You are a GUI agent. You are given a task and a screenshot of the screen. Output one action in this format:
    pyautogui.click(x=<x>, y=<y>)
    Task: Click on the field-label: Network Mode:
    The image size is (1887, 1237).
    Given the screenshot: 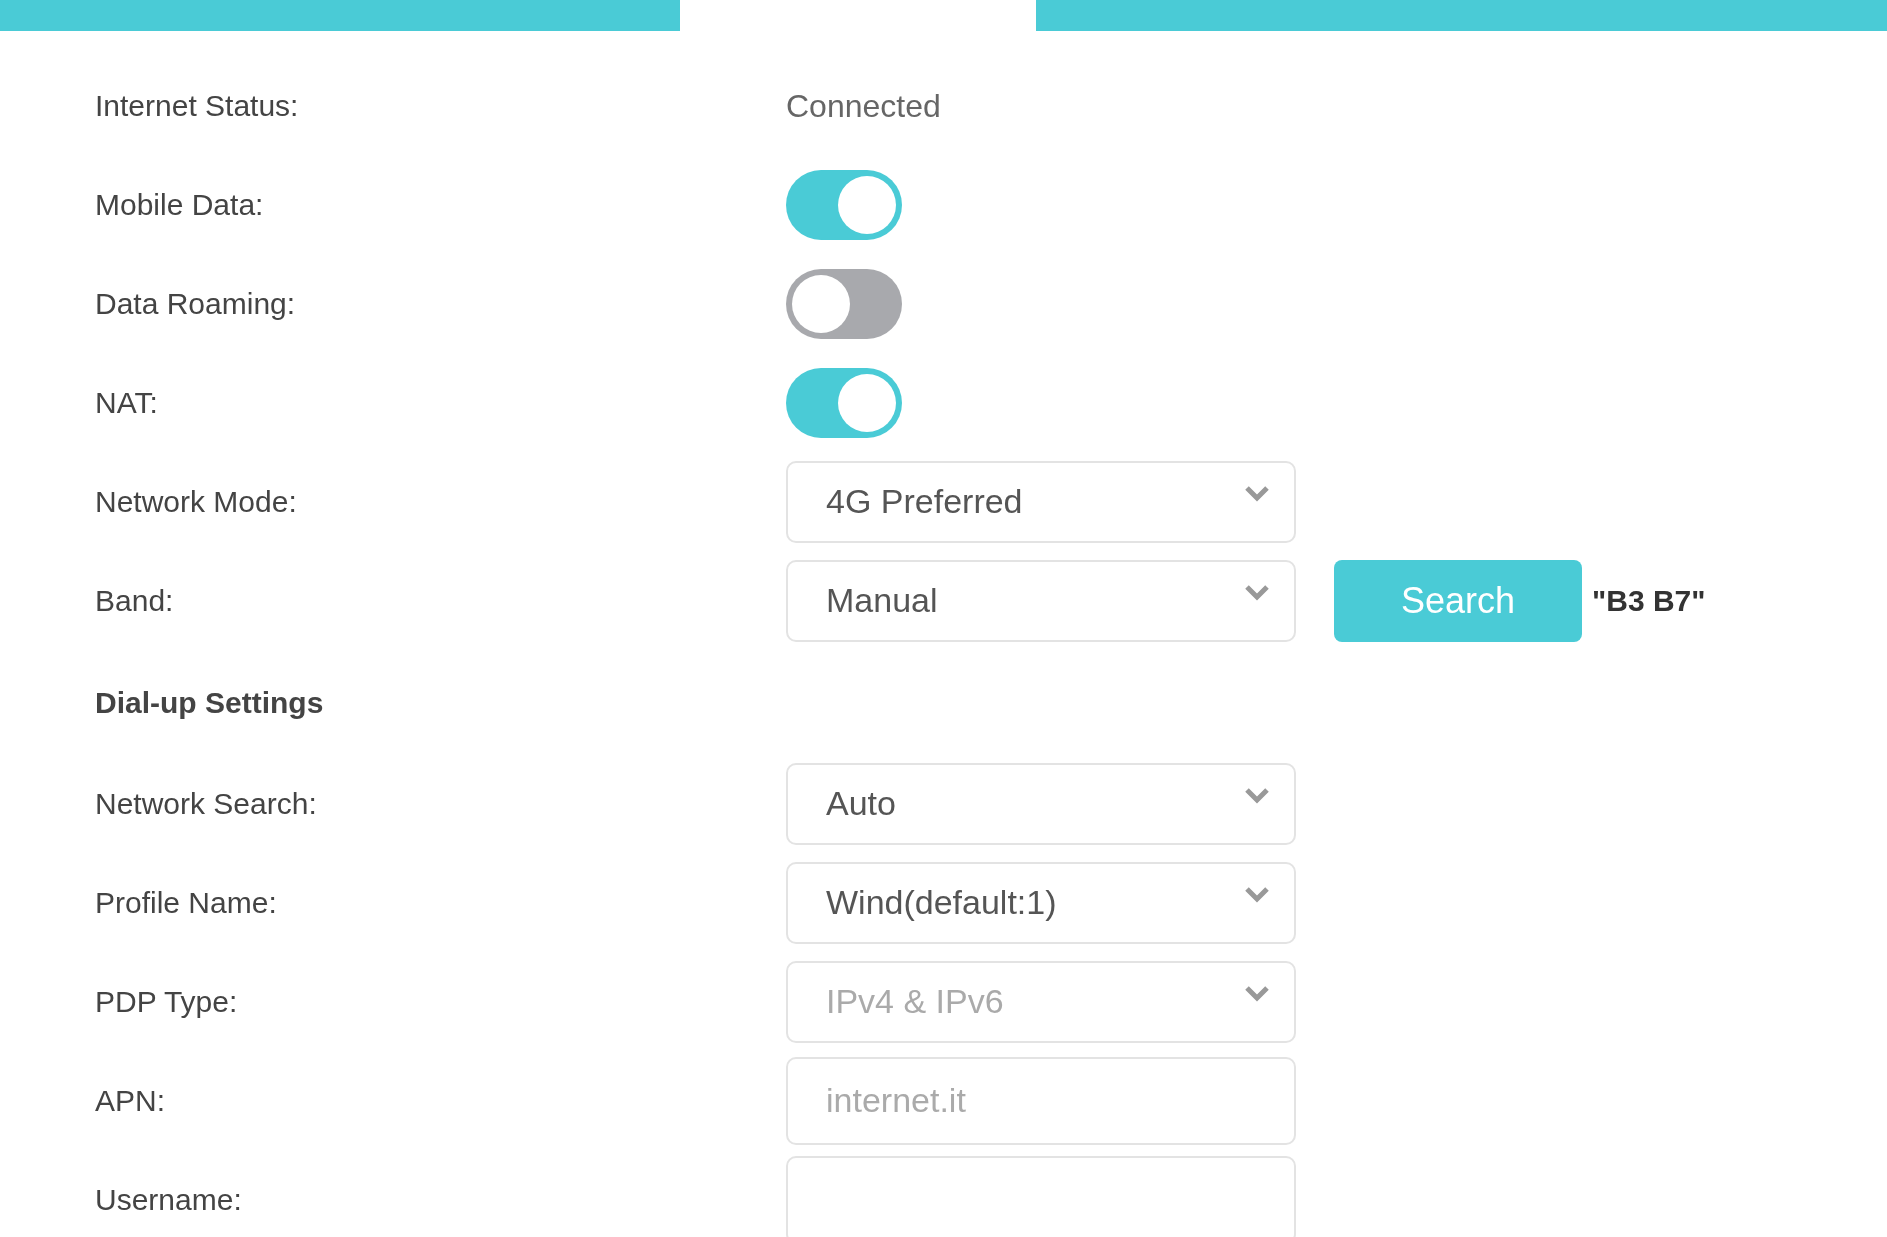 What is the action you would take?
    pyautogui.click(x=196, y=502)
    